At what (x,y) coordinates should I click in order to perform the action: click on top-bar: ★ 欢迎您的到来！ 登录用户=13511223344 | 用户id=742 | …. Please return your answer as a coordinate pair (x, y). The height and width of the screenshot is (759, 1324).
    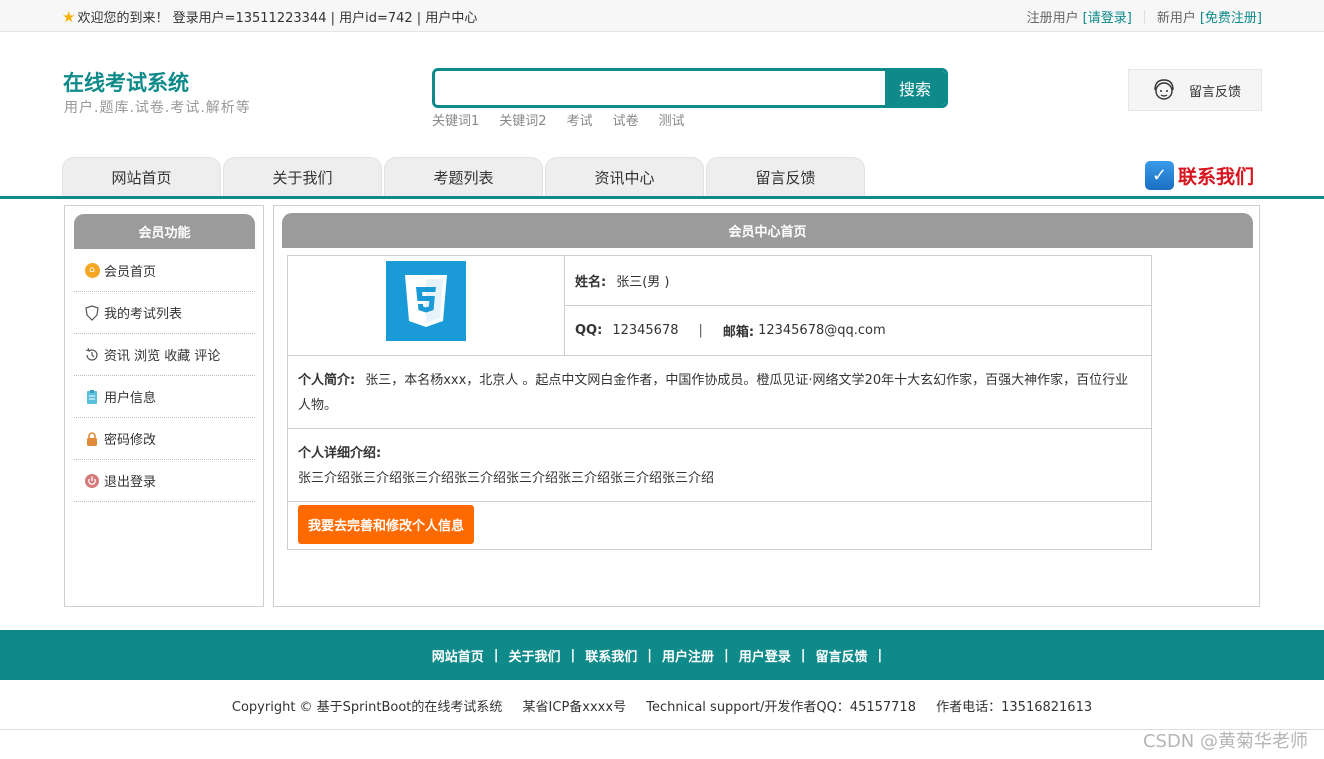
    Looking at the image, I should click on (662, 16).